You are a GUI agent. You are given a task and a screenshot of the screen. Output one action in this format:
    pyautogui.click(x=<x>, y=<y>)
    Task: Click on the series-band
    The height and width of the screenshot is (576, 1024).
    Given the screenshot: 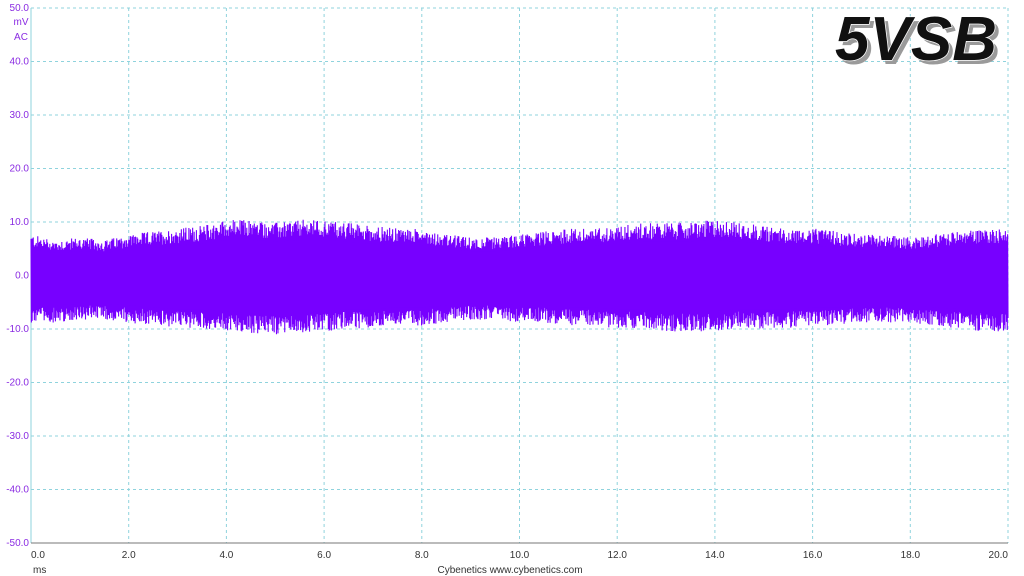 What is the action you would take?
    pyautogui.click(x=519, y=276)
    